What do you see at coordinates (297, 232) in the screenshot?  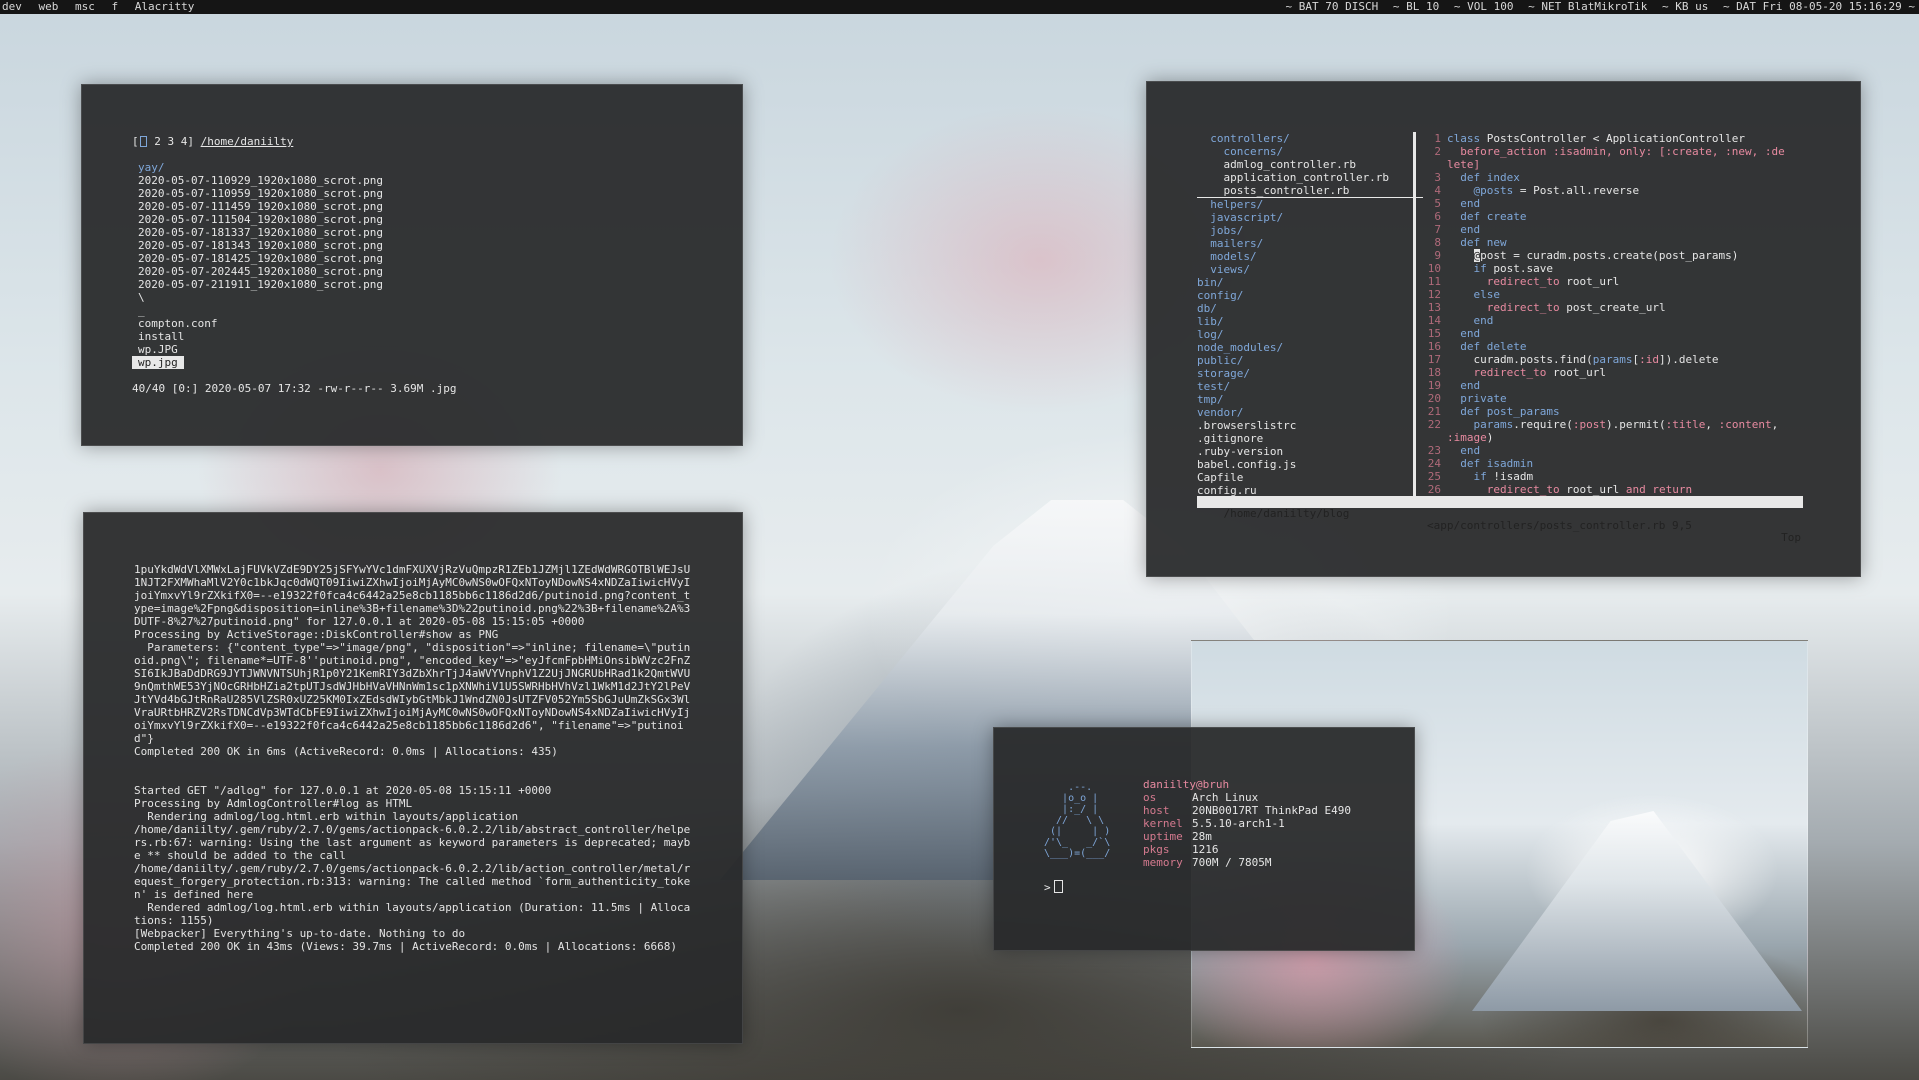 I see `list-item: 2020-05-07-181337_1920x1080_scrot.png` at bounding box center [297, 232].